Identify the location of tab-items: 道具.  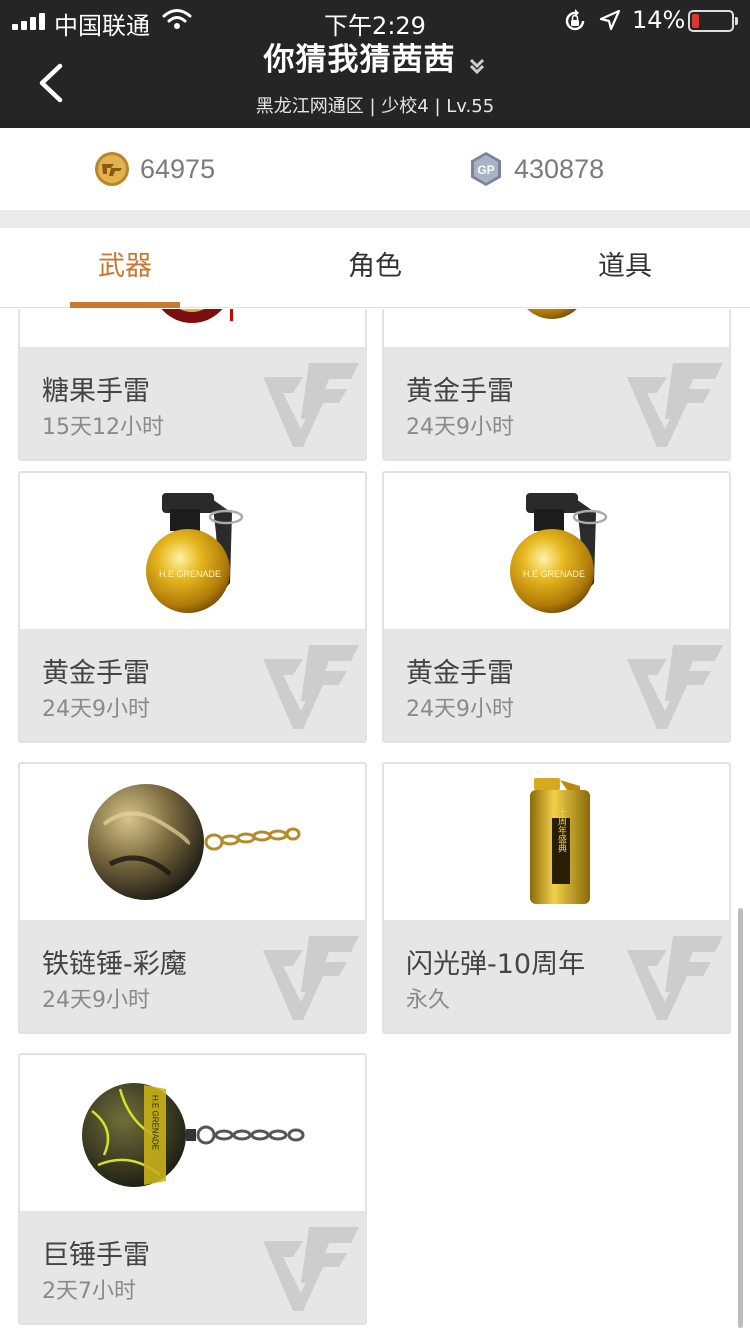
(625, 268).